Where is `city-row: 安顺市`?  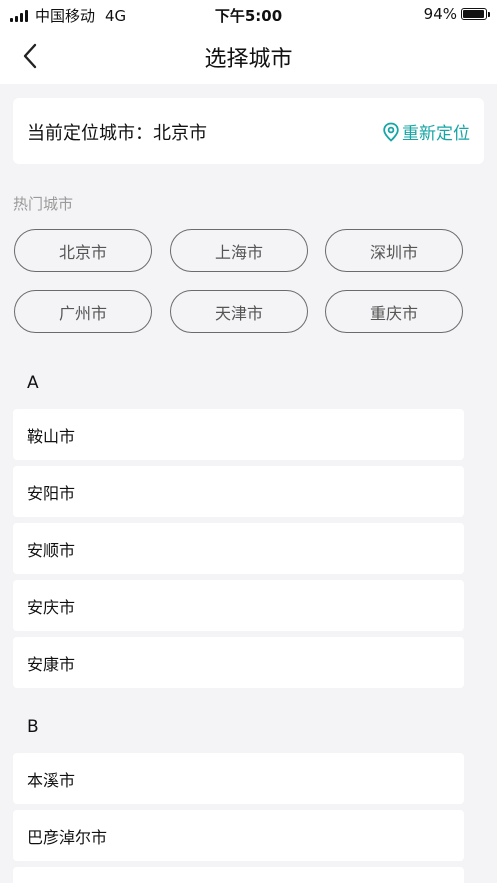
city-row: 安顺市 is located at coordinates (238, 548).